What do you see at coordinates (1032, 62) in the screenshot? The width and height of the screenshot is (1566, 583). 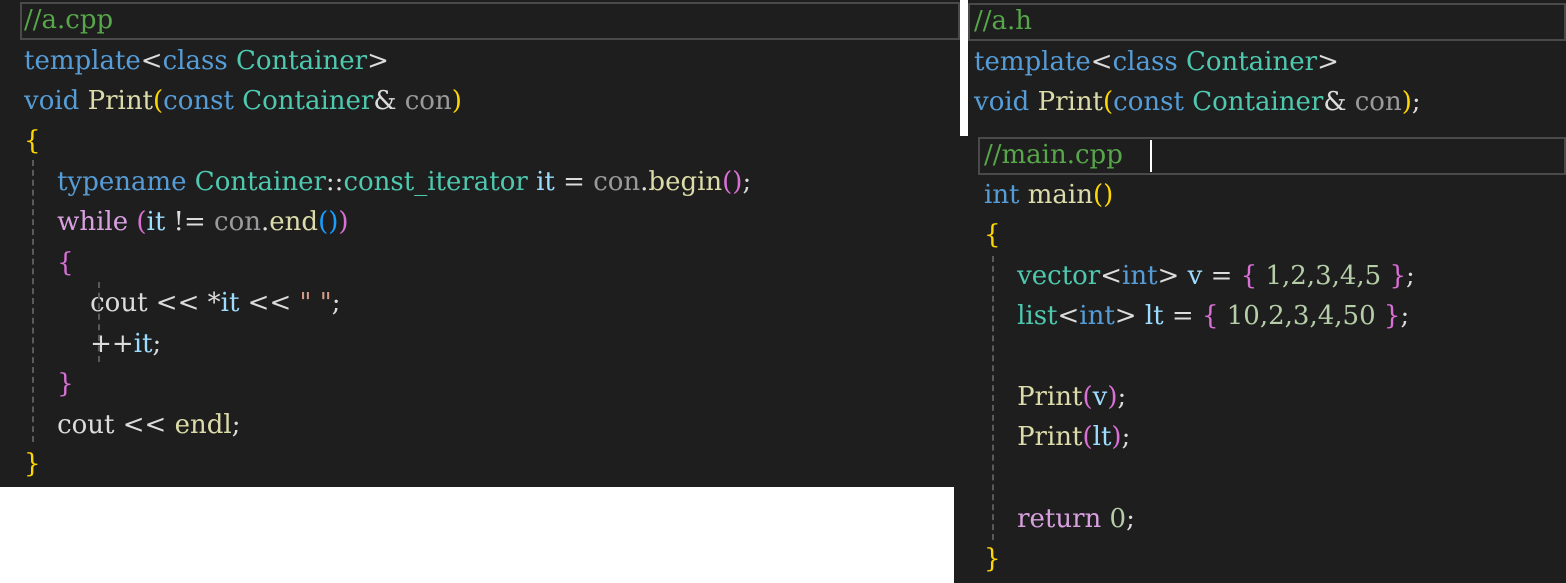 I see `keyword-template: template` at bounding box center [1032, 62].